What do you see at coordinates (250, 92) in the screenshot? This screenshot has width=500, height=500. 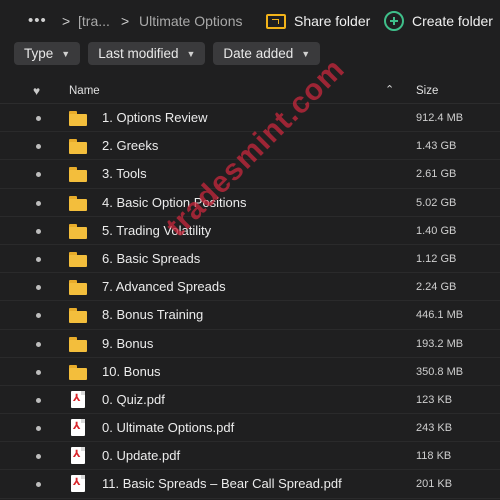 I see `table-header: ♥ Name ⌃ Size` at bounding box center [250, 92].